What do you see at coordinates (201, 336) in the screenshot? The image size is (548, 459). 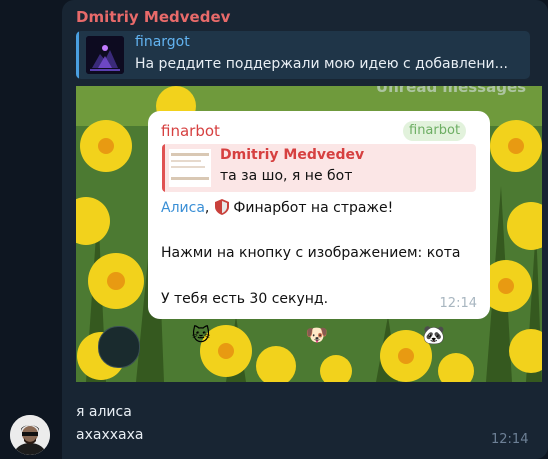 I see `cat-emoji-button: 🐱` at bounding box center [201, 336].